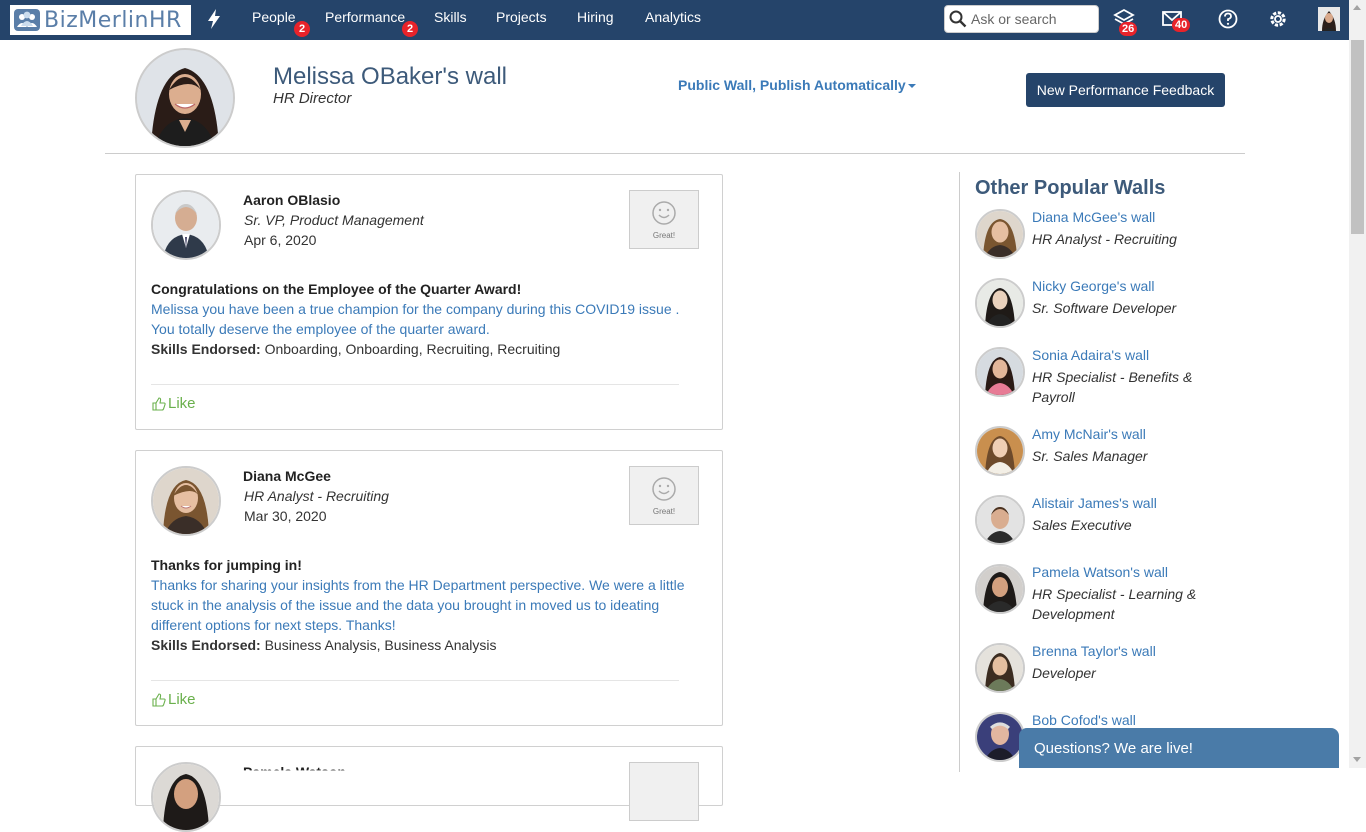 The image size is (1366, 832). I want to click on post-author-role: Sr. VP, Product Management, so click(334, 220).